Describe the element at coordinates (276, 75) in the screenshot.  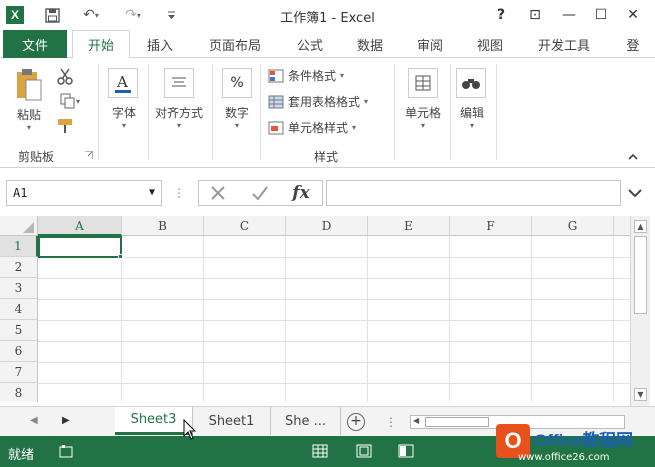
I see `conditional-formatting-icon` at that location.